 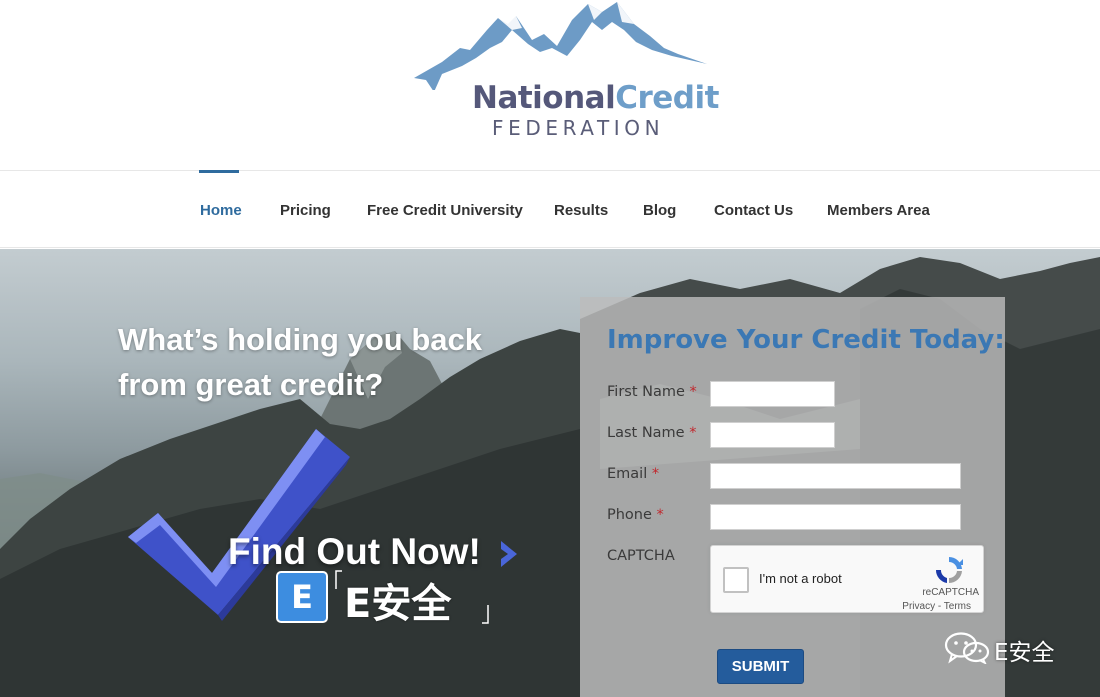 What do you see at coordinates (652, 392) in the screenshot?
I see `first-name-label: First Name *` at bounding box center [652, 392].